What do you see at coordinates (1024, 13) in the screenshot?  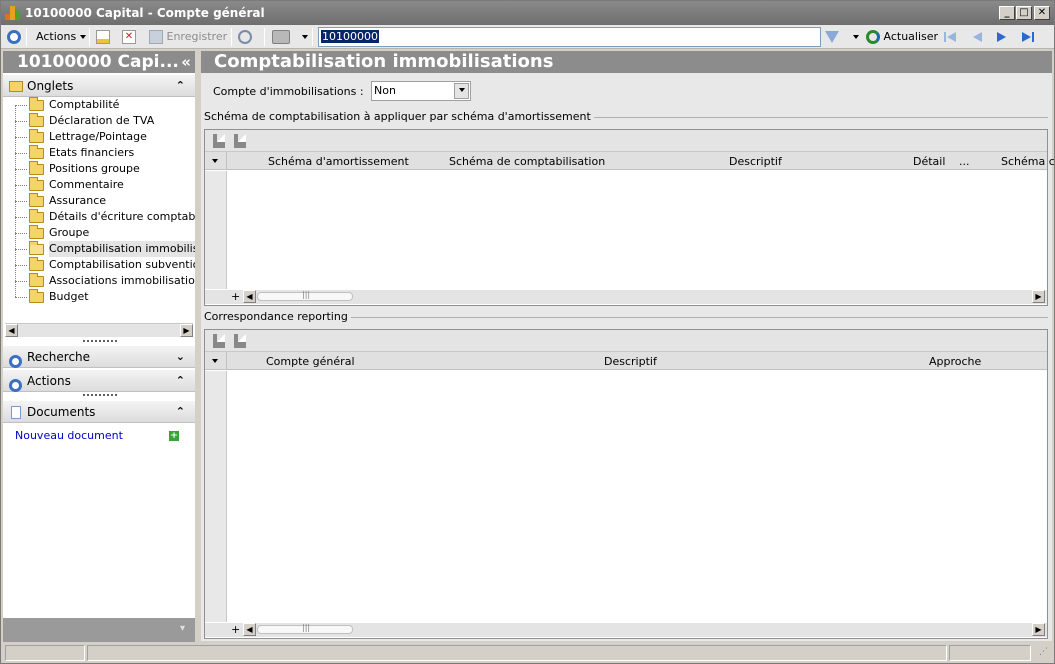 I see `maximize-button: □` at bounding box center [1024, 13].